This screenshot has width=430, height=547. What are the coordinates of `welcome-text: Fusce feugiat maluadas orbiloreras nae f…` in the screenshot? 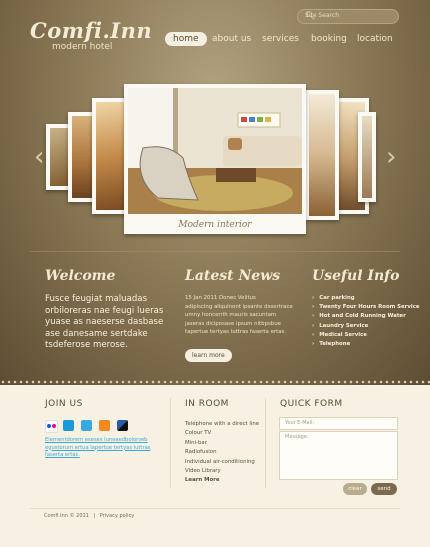 It's located at (104, 322).